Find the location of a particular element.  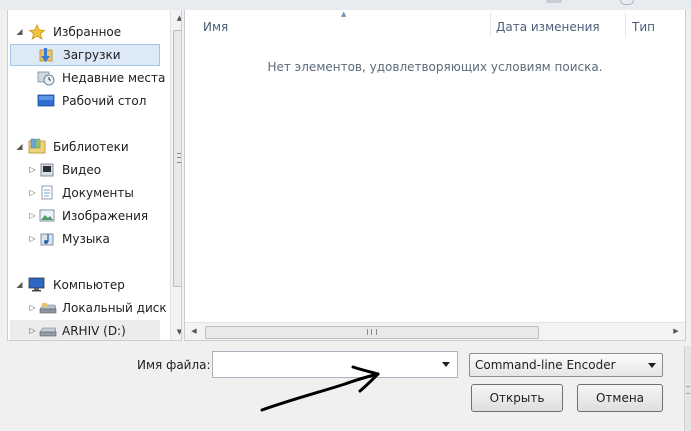

nav-item-arhiv-drive: ▷ ARHIV (D:) is located at coordinates (85, 330).